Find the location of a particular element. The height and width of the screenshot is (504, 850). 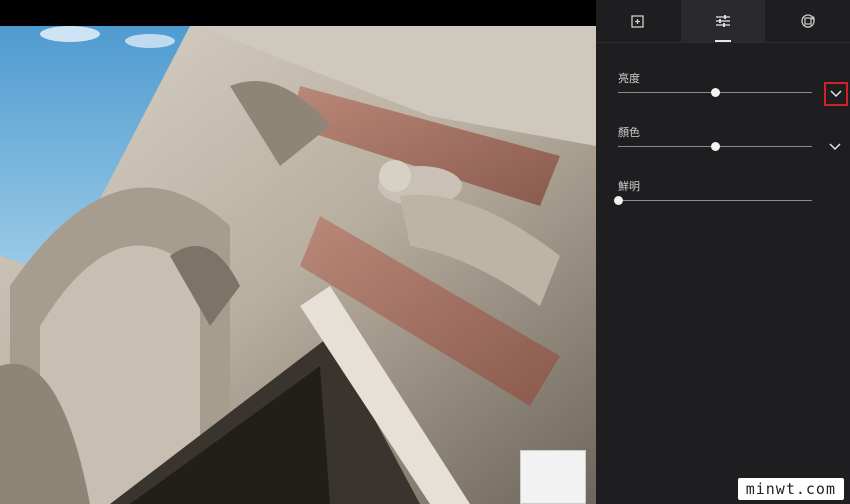

editor-tabs is located at coordinates (723, 21).